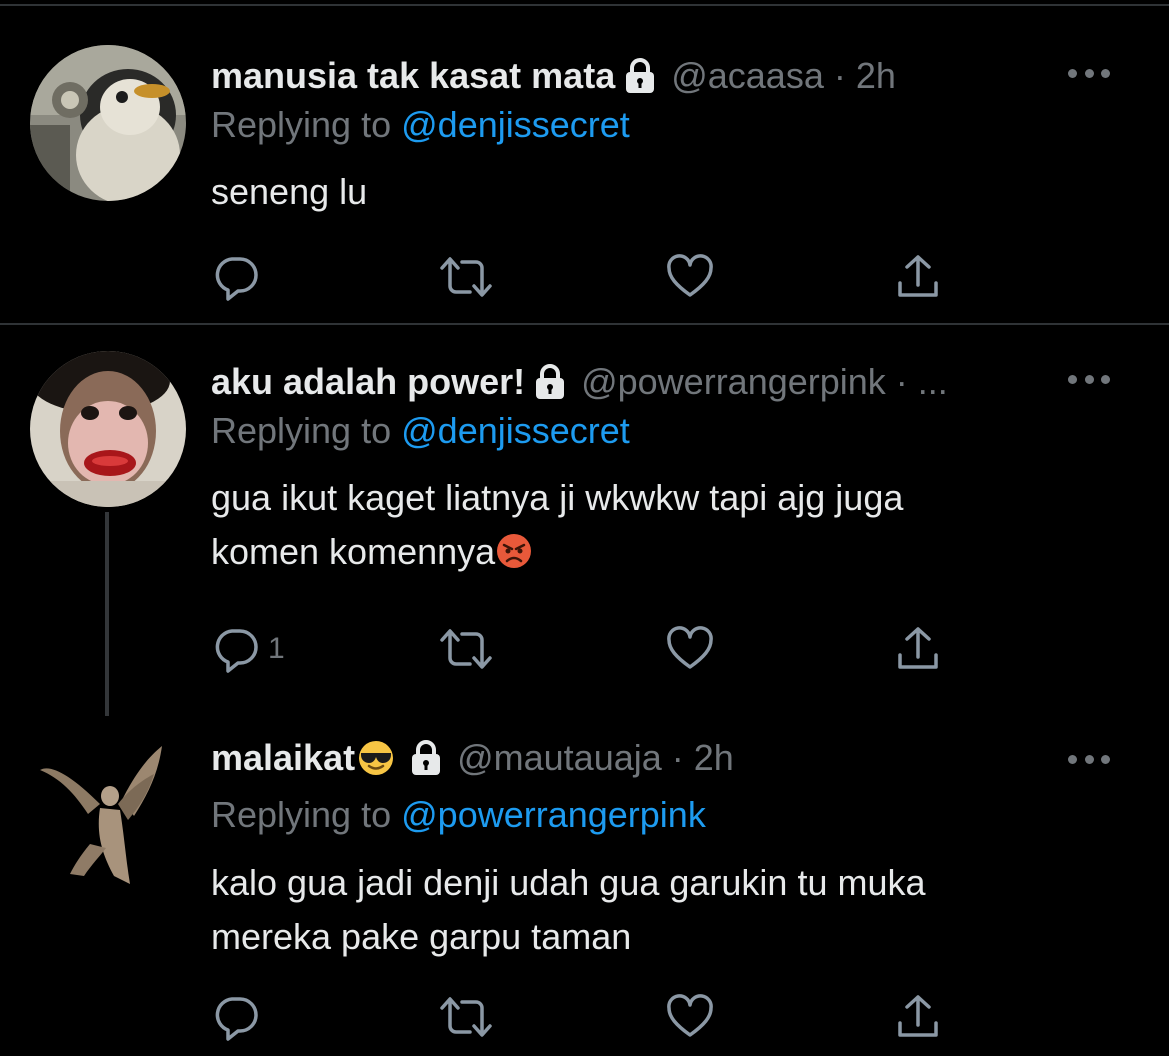 The width and height of the screenshot is (1169, 1056). What do you see at coordinates (413, 76) in the screenshot?
I see `display-name: manusia tak kasat mata` at bounding box center [413, 76].